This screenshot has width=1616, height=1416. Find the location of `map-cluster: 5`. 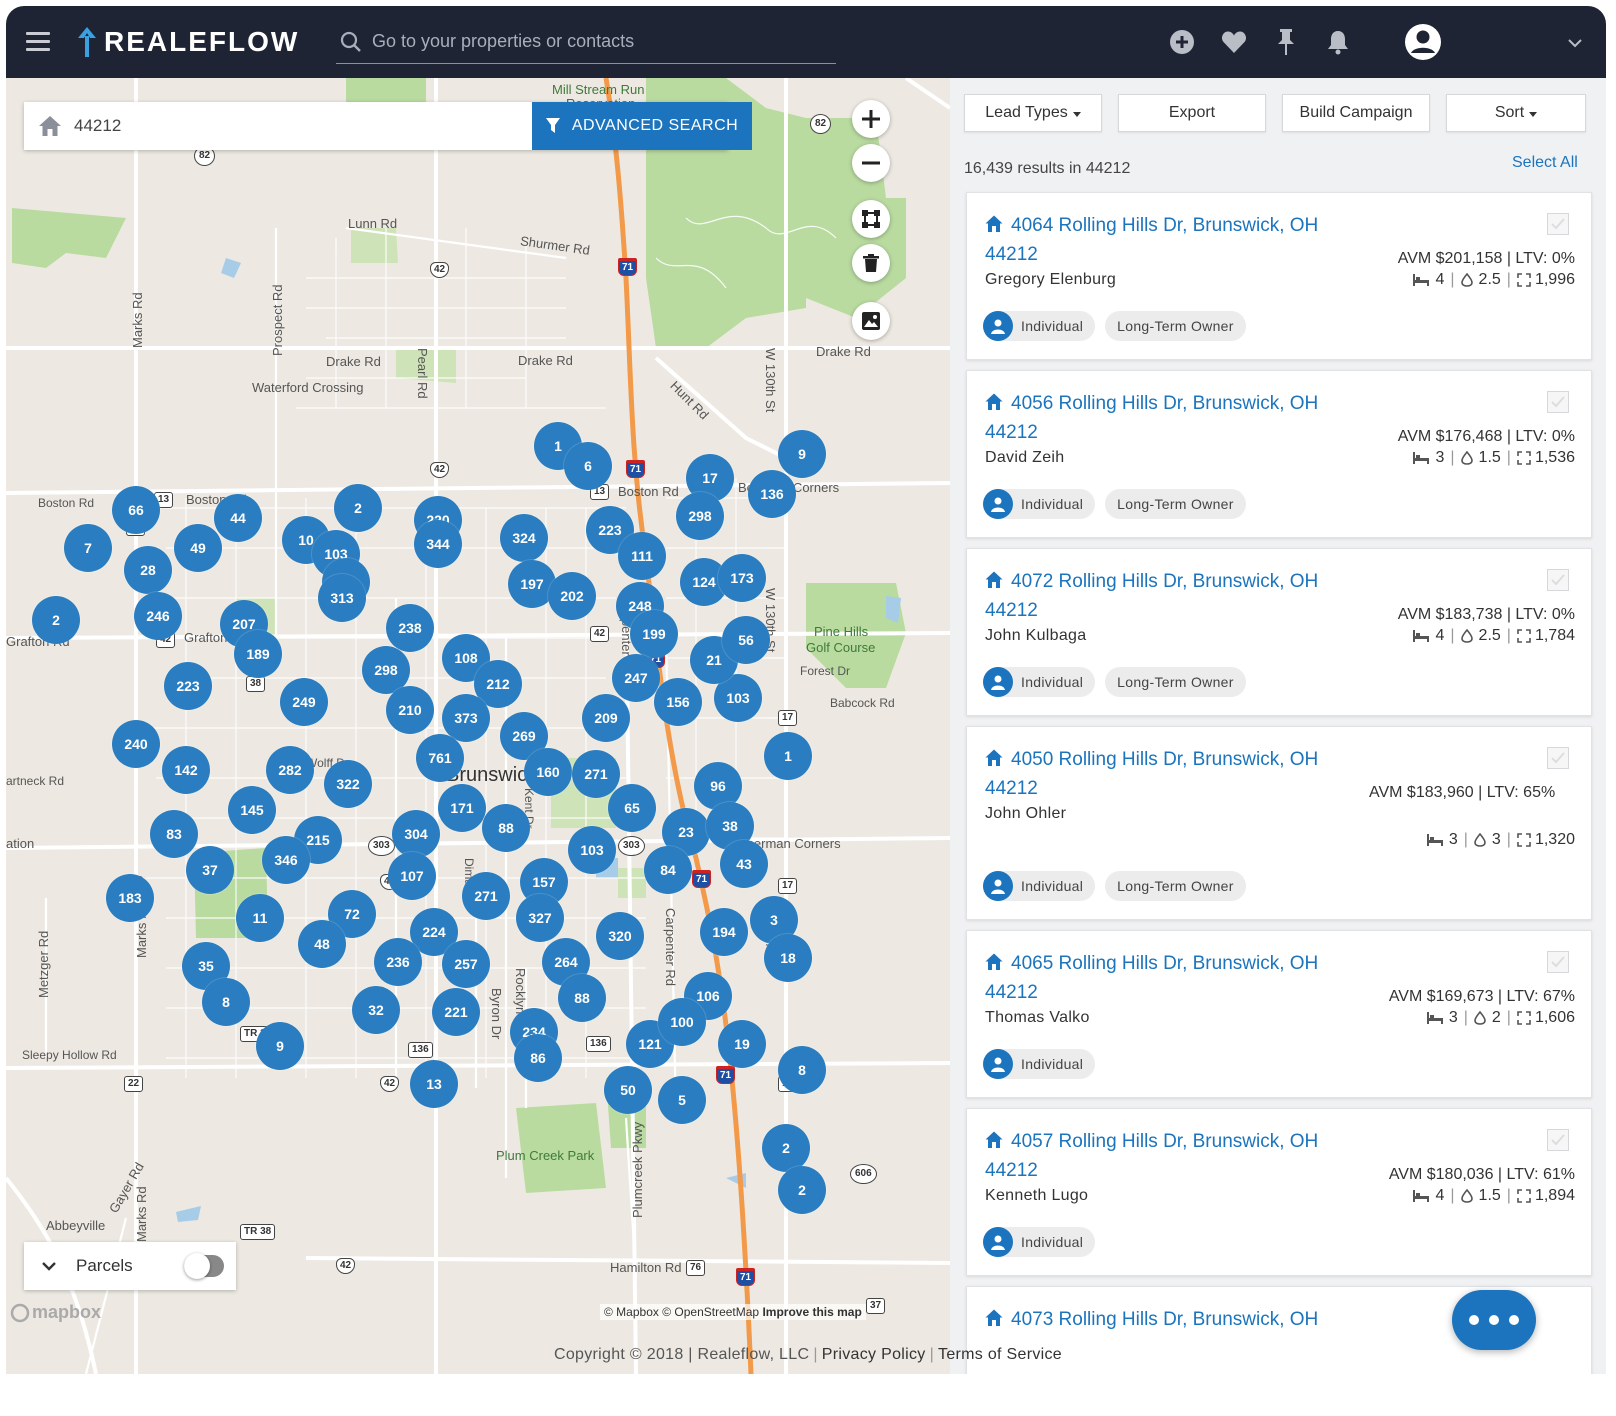

map-cluster: 5 is located at coordinates (682, 1100).